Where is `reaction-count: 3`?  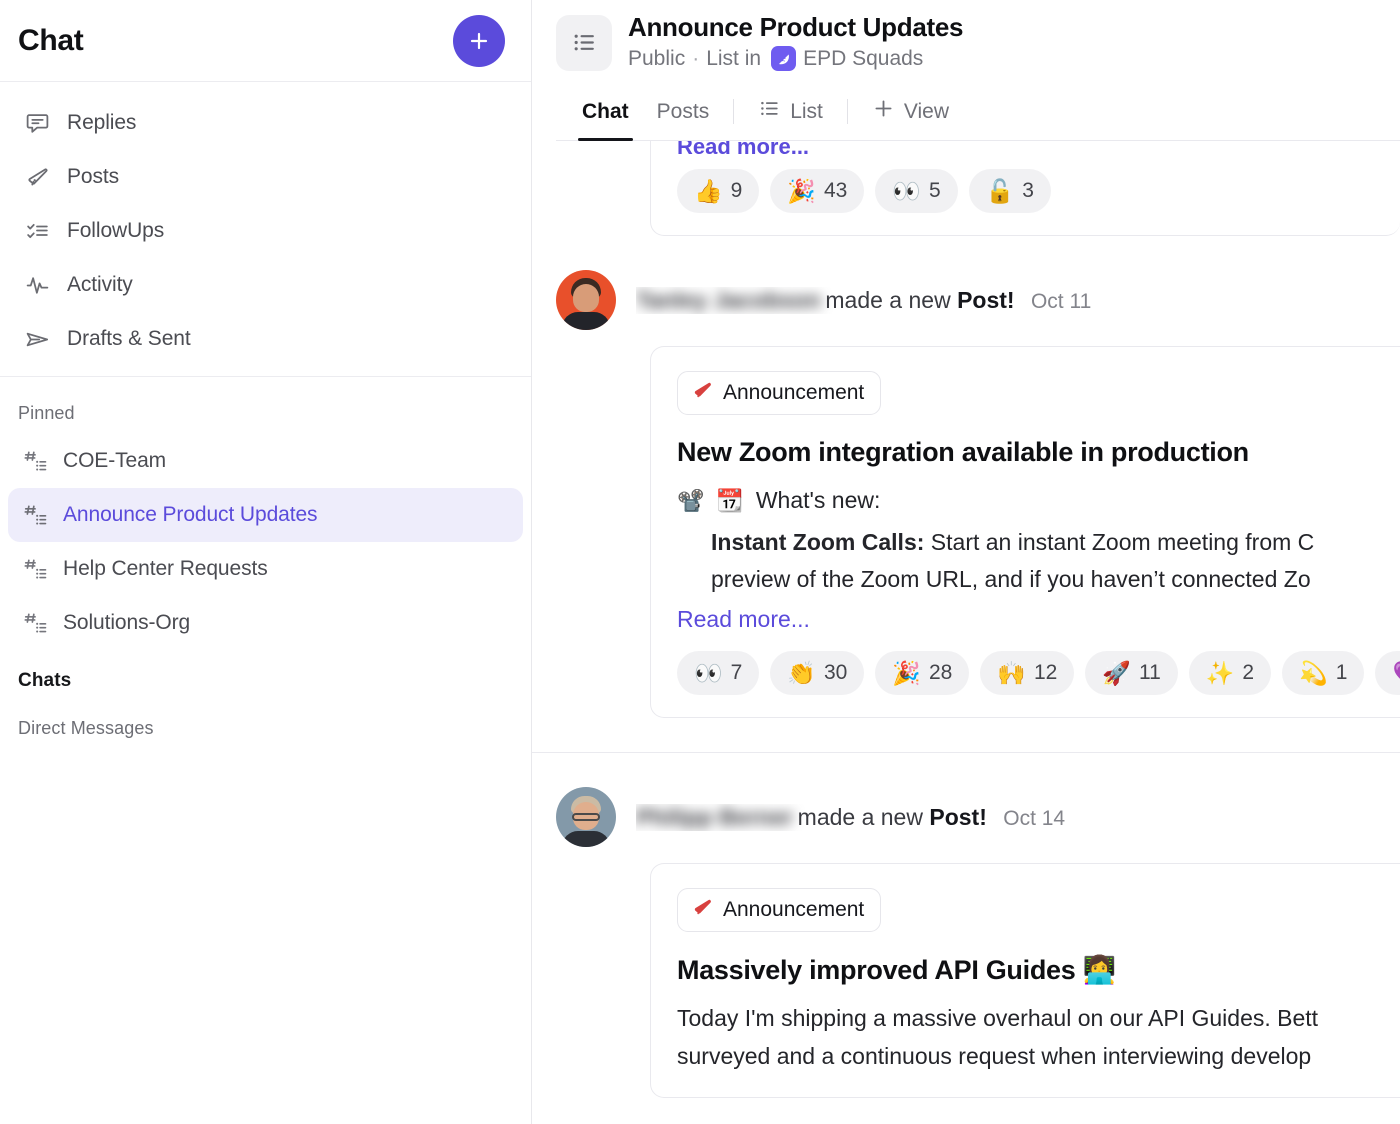
reaction-count: 3 is located at coordinates (1028, 191).